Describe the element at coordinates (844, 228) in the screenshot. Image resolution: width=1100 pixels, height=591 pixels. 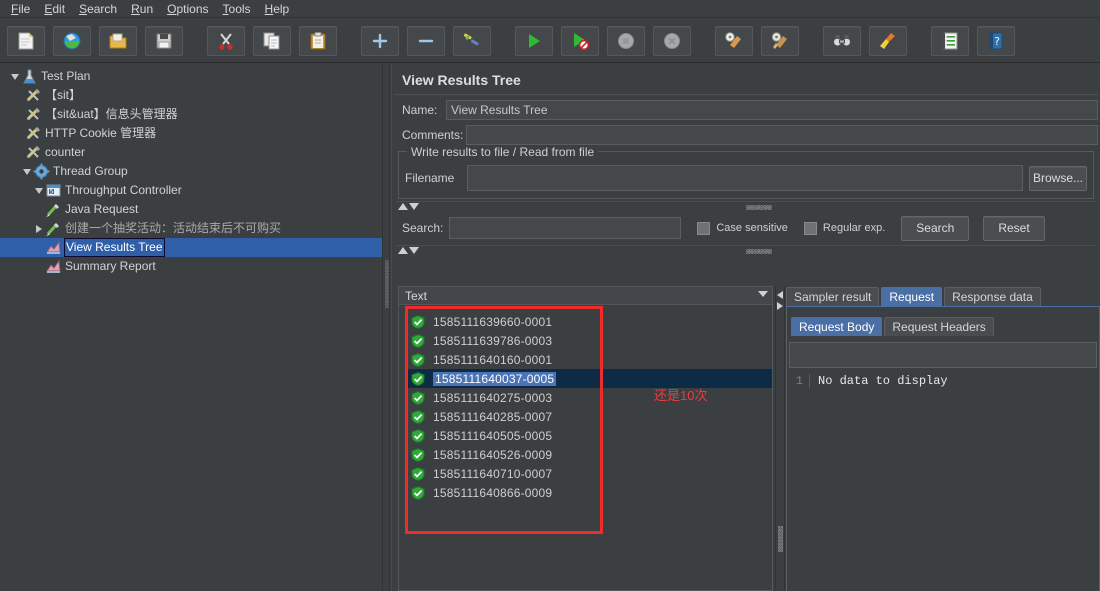
I see `regular-exp-checkbox-wrap: Regular exp.` at that location.